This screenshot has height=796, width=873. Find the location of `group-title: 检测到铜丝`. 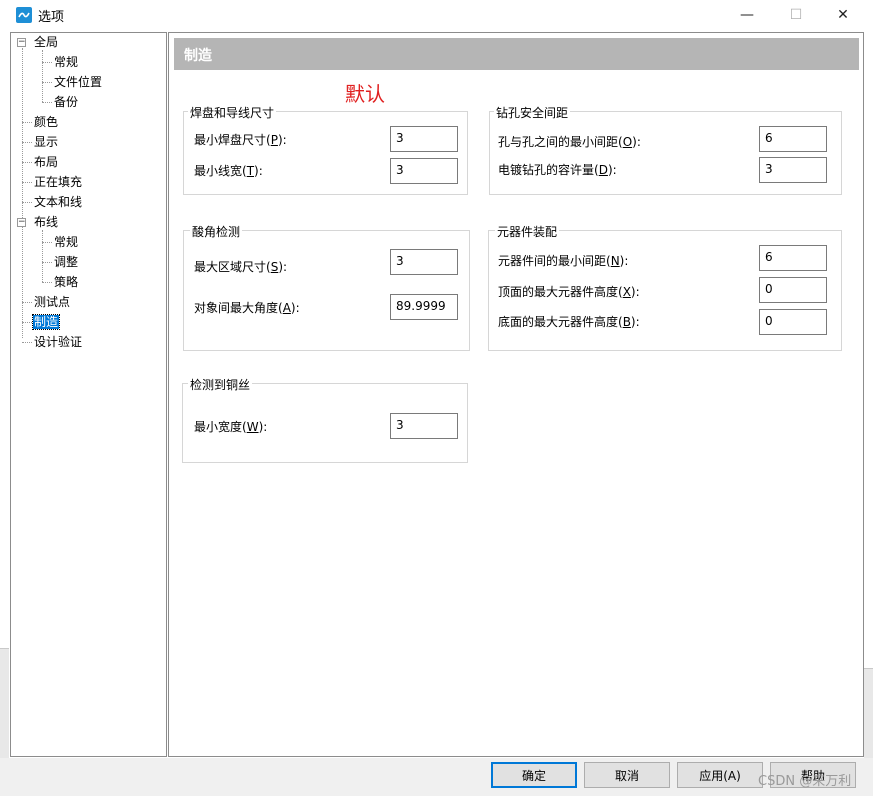

group-title: 检测到铜丝 is located at coordinates (220, 384).